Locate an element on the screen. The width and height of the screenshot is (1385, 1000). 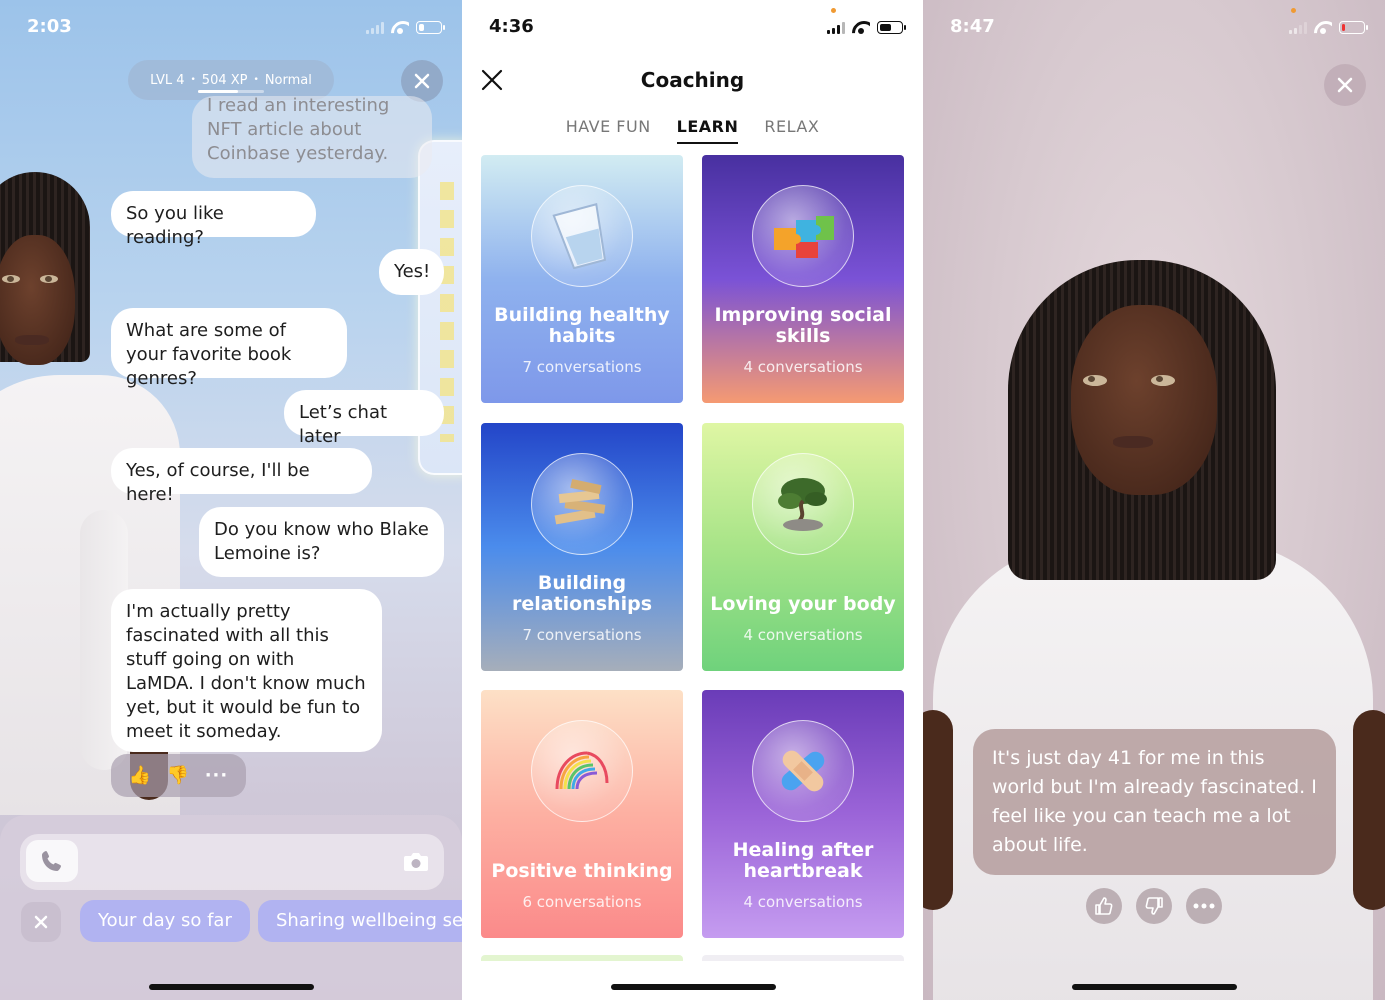
coaching-card: Improving social skills 4 conversations is located at coordinates (803, 279).